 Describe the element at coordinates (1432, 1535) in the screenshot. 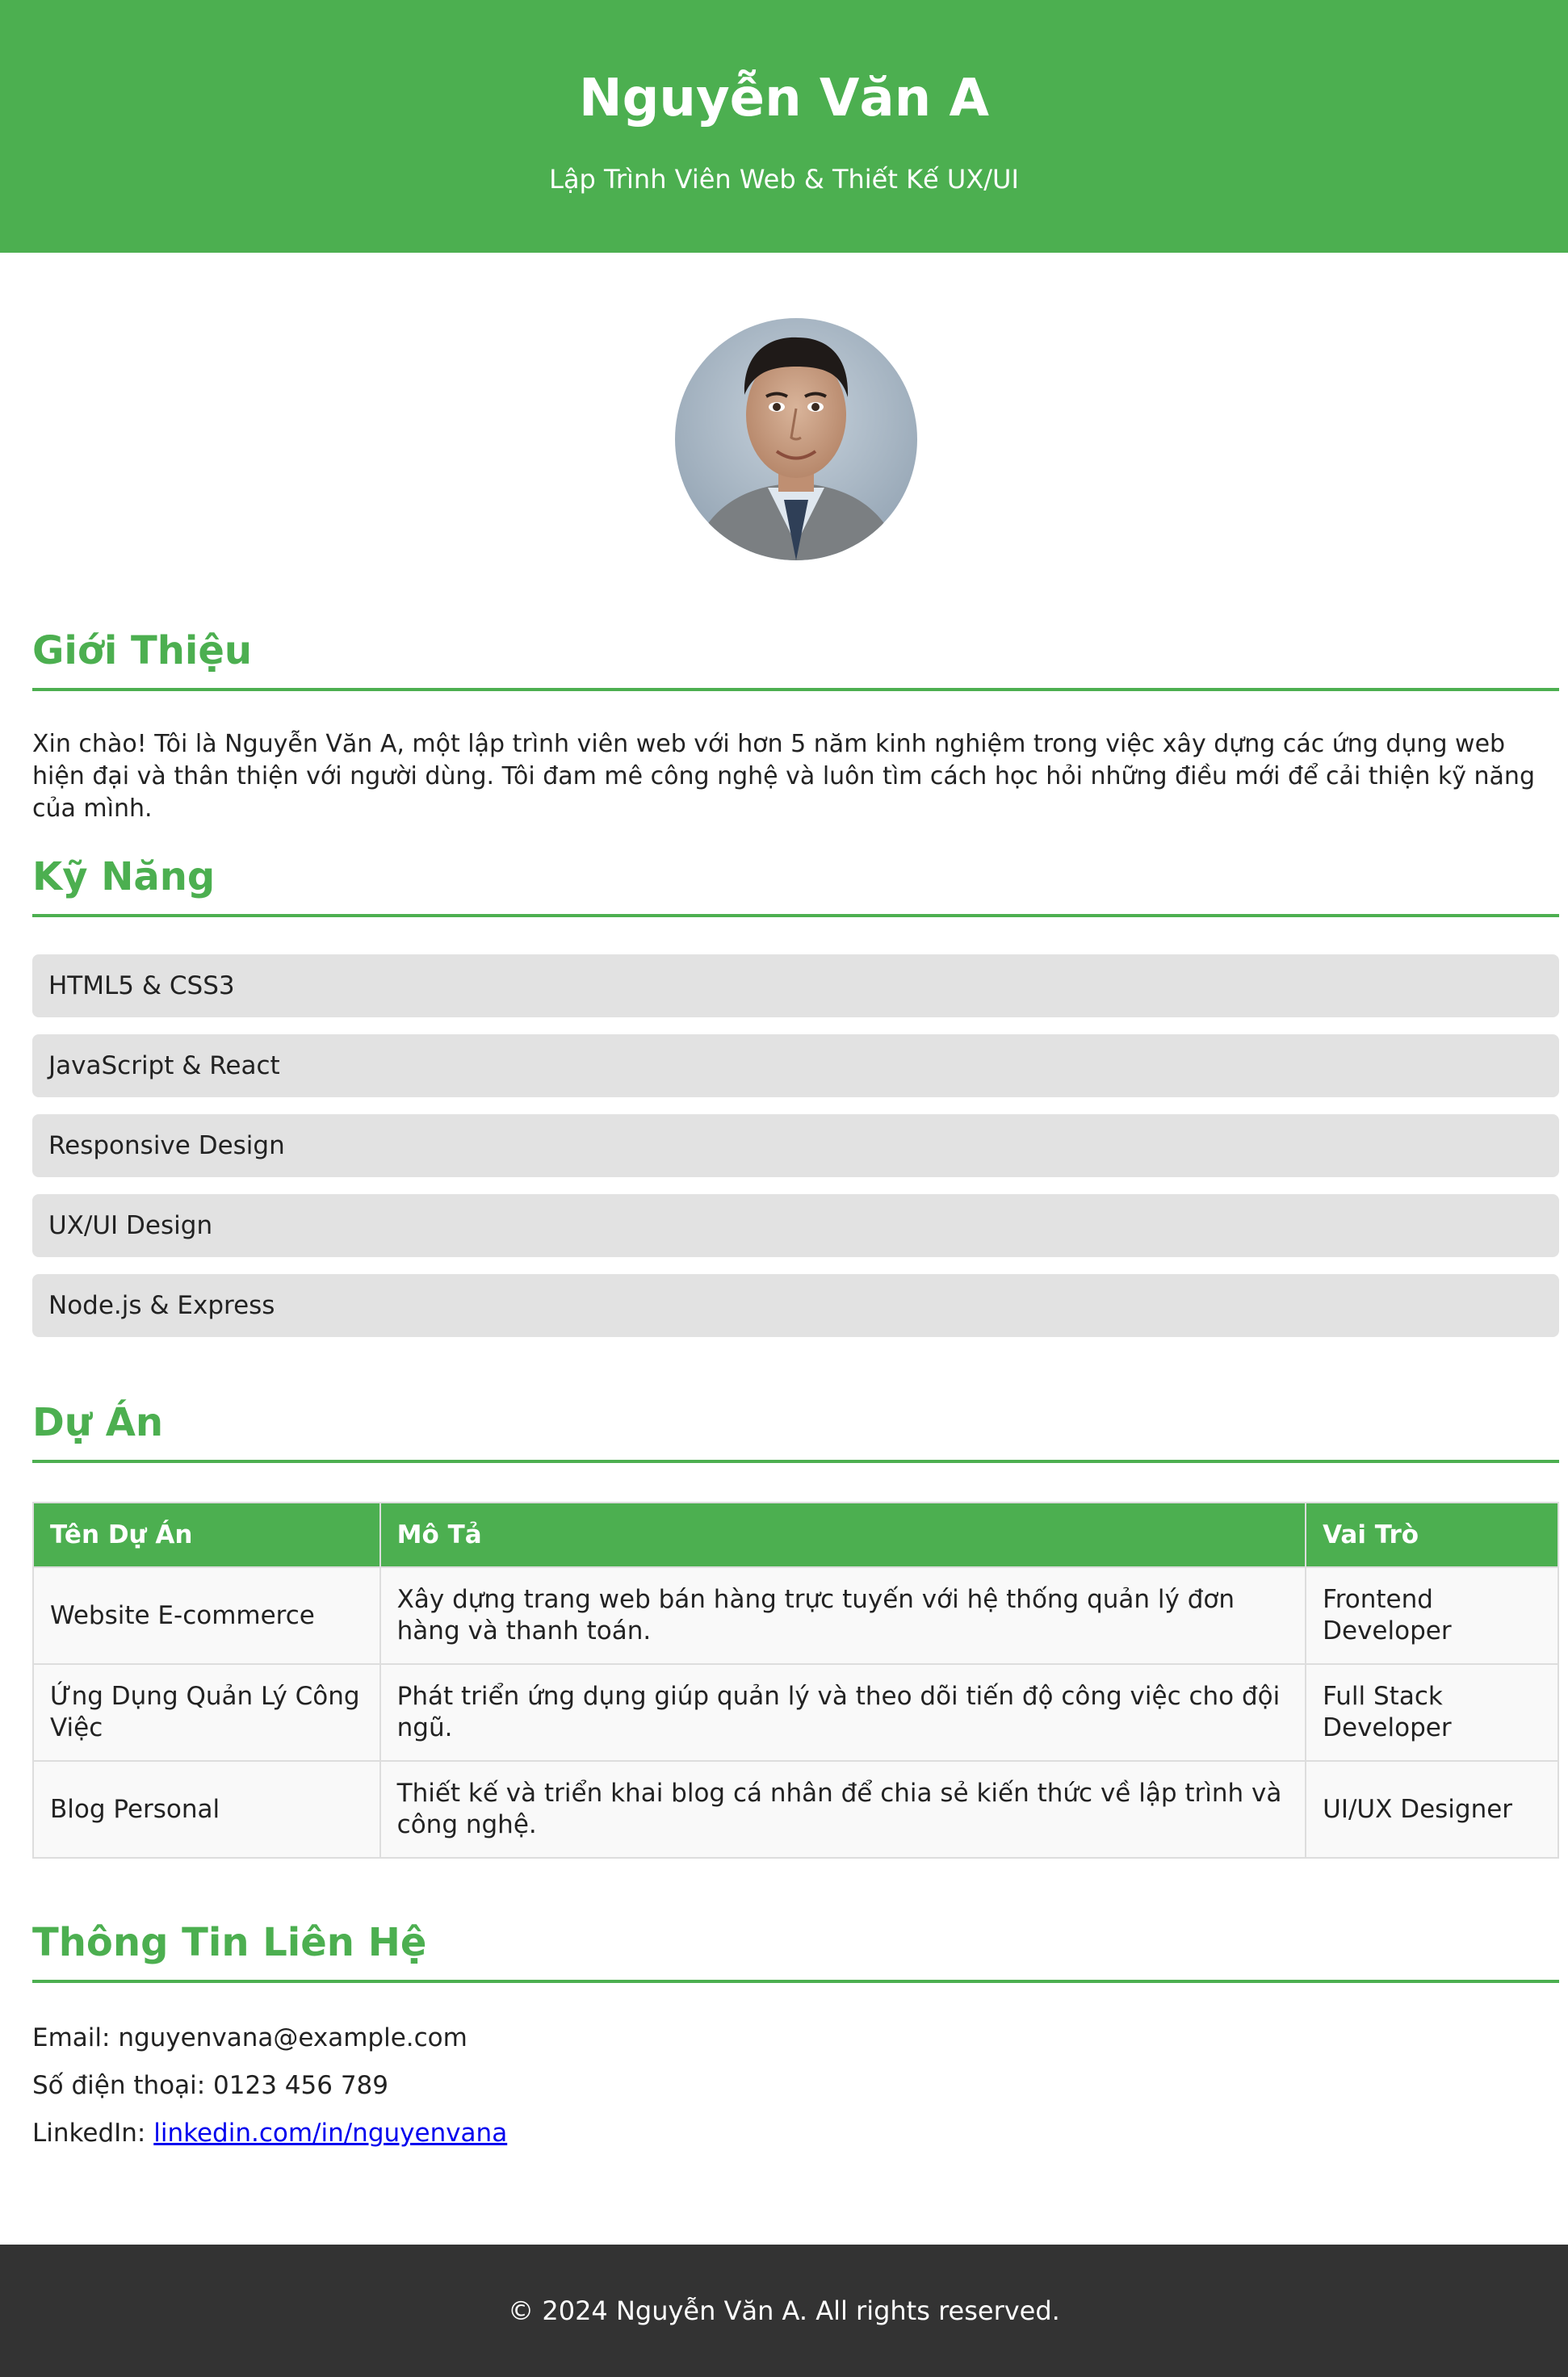

I see `column-header-role: Vai Trò` at that location.